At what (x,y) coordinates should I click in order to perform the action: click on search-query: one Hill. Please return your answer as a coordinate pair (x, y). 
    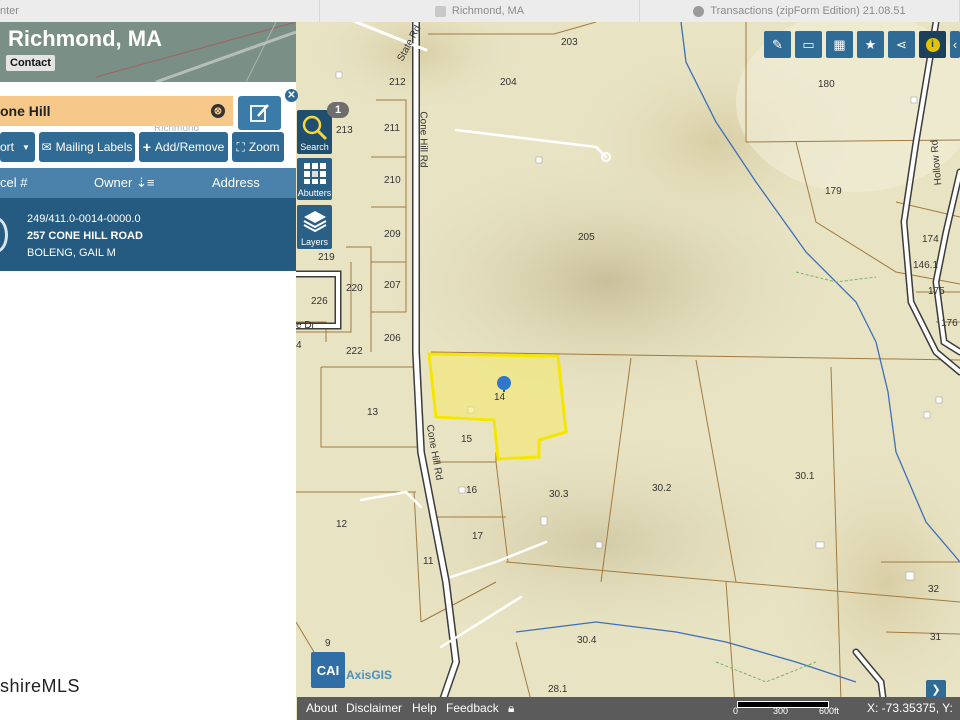
    Looking at the image, I should click on (25, 111).